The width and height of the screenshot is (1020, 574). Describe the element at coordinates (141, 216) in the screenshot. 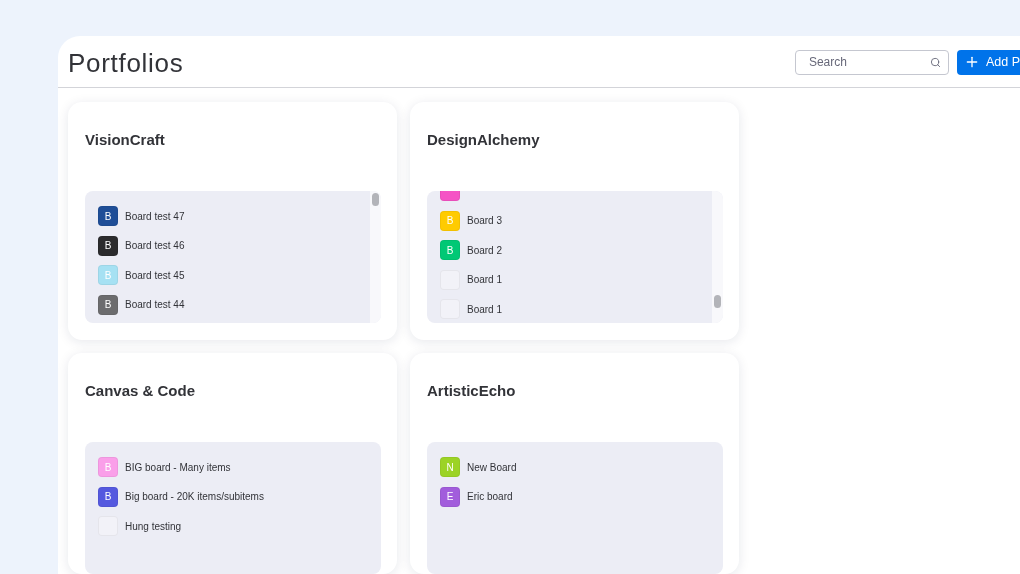

I see `board-item: B Board test 47` at that location.